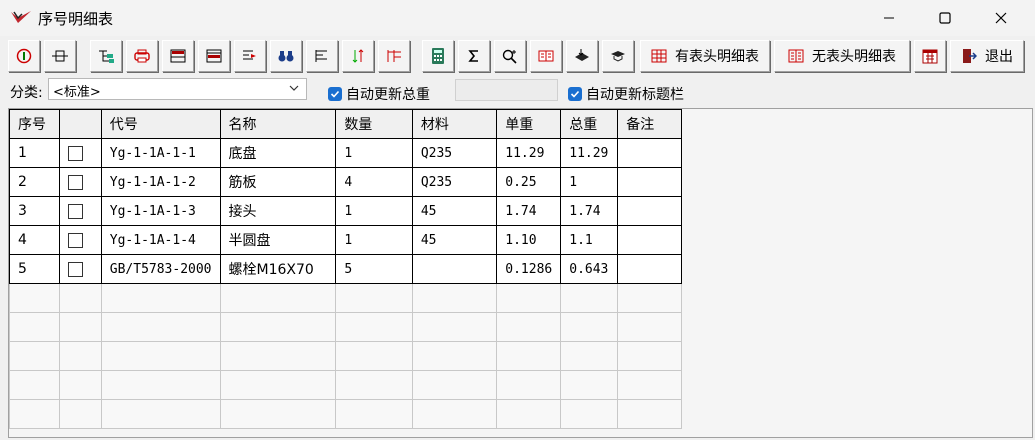  What do you see at coordinates (438, 56) in the screenshot?
I see `calculator-button` at bounding box center [438, 56].